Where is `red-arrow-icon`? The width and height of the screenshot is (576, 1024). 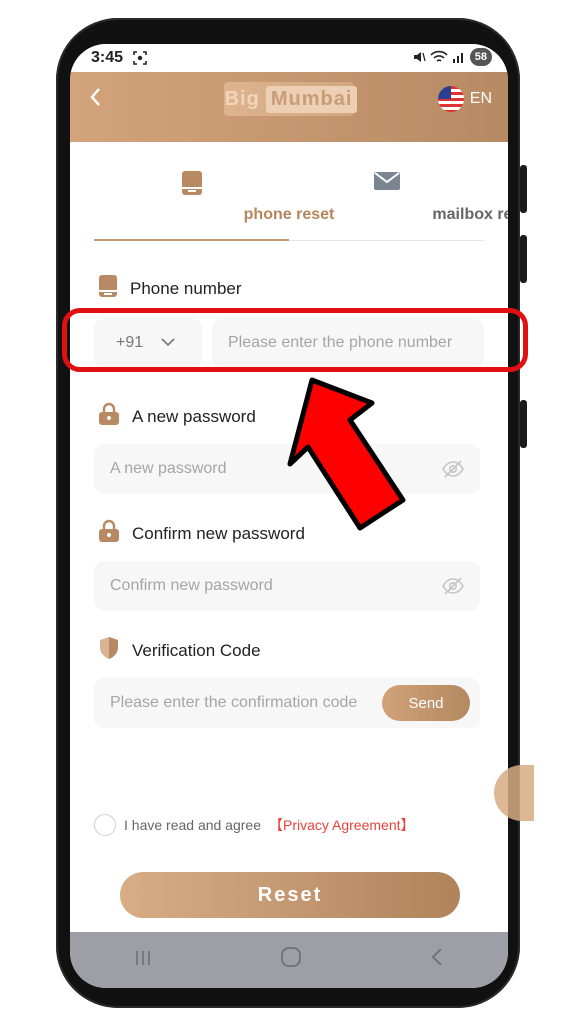
red-arrow-icon is located at coordinates (346, 454).